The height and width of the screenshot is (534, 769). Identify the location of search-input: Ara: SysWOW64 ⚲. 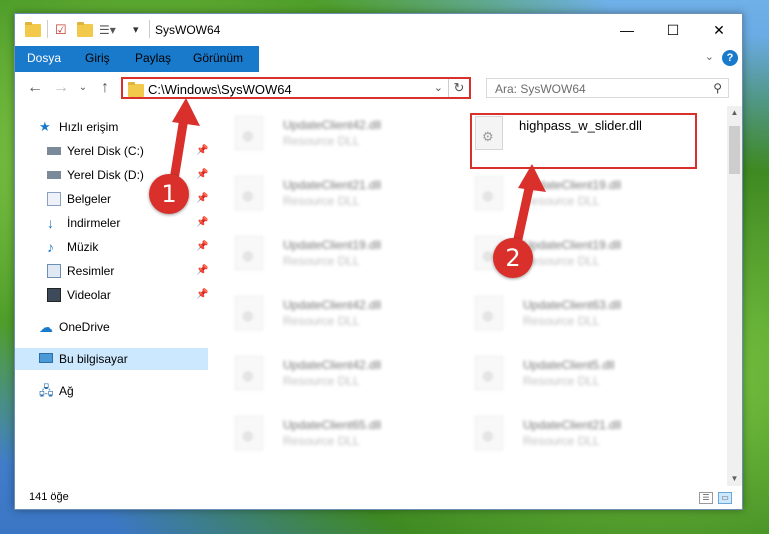
(607, 88).